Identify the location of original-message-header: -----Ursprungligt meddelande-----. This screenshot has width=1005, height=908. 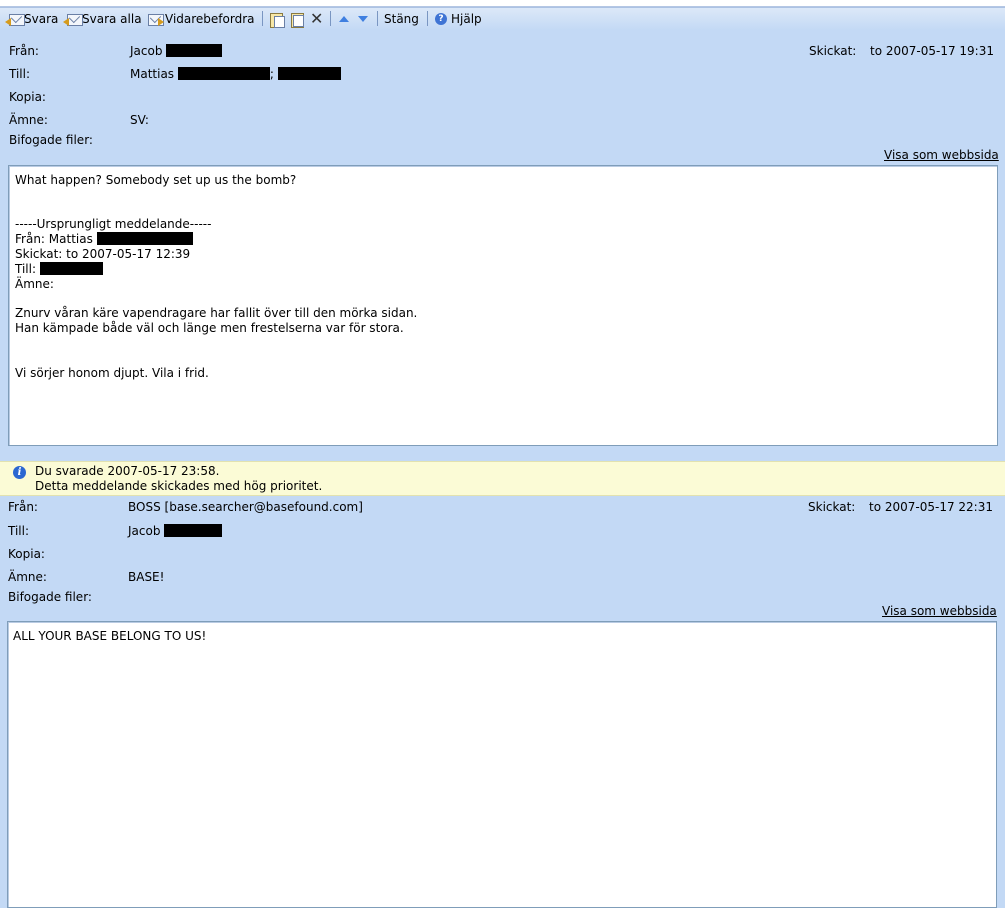
(113, 224).